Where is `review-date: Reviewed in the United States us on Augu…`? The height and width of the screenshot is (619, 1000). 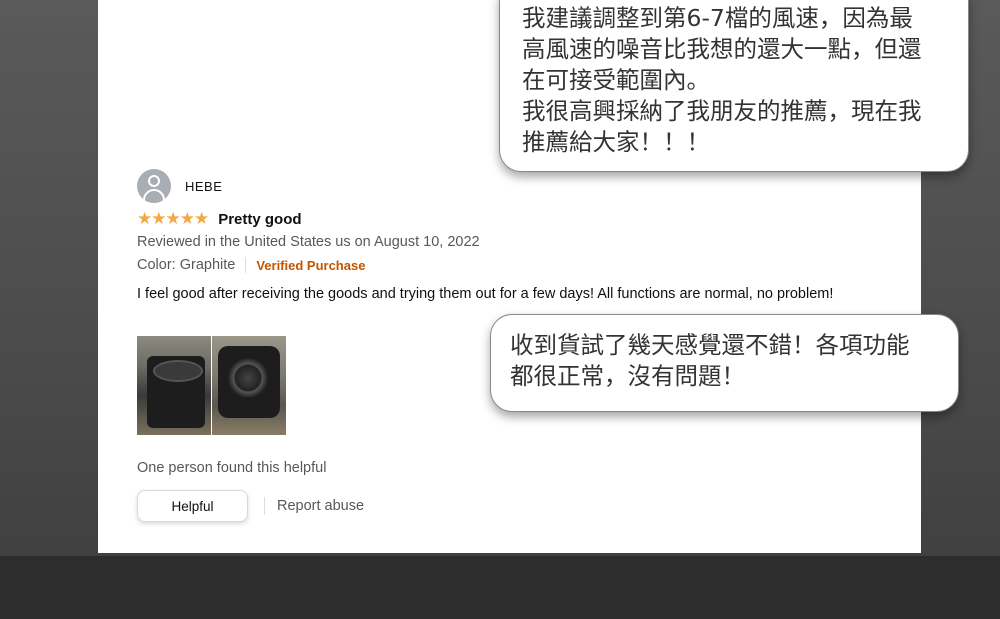
review-date: Reviewed in the United States us on Augu… is located at coordinates (308, 242).